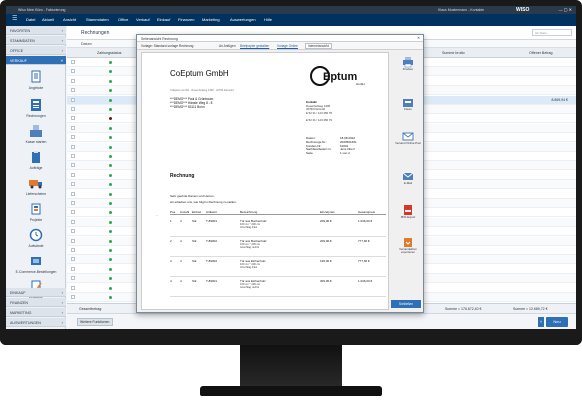  Describe the element at coordinates (541, 322) in the screenshot. I see `chevron-down-icon: ˅` at that location.